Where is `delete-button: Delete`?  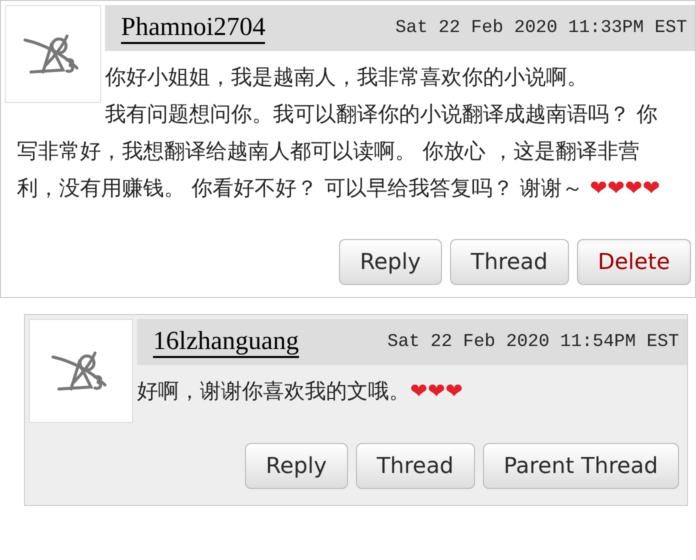
delete-button: Delete is located at coordinates (633, 262).